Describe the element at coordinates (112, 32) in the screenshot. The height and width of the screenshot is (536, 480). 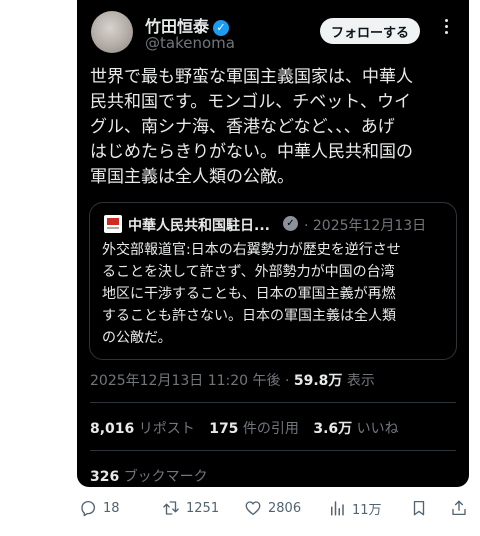
I see `avatar` at that location.